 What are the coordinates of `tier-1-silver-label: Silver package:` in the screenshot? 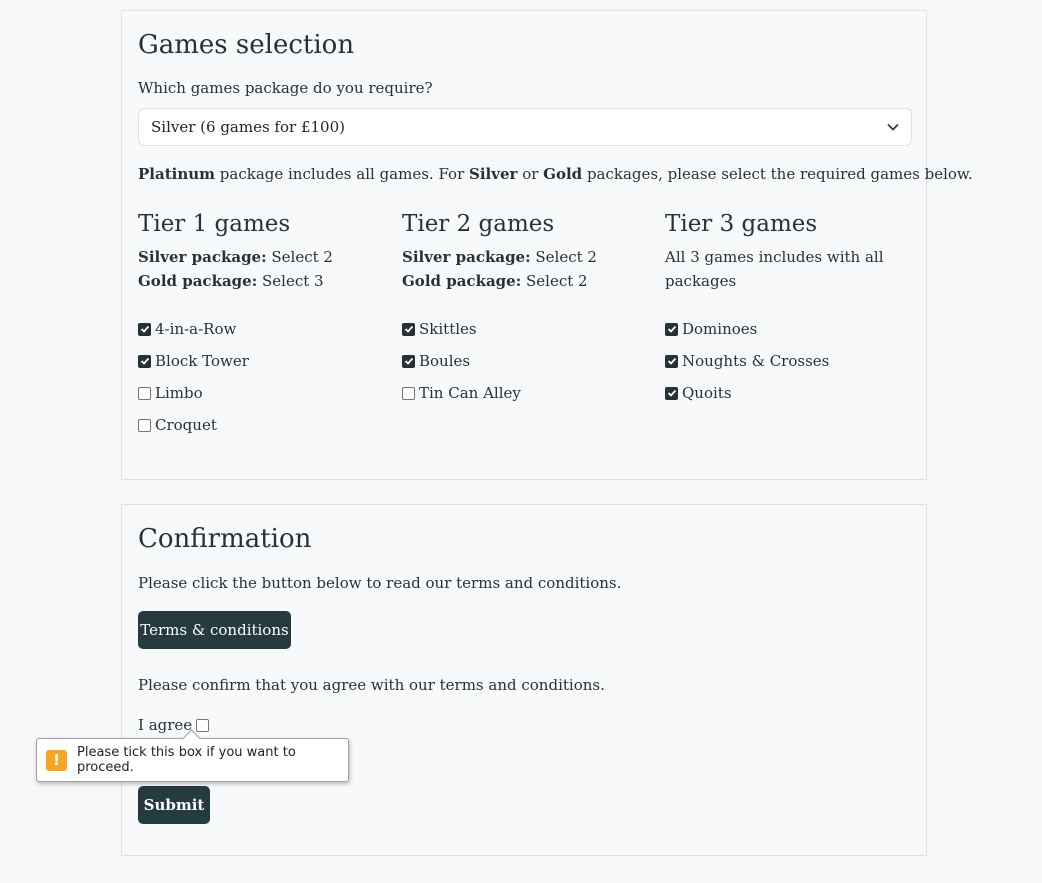 It's located at (202, 257).